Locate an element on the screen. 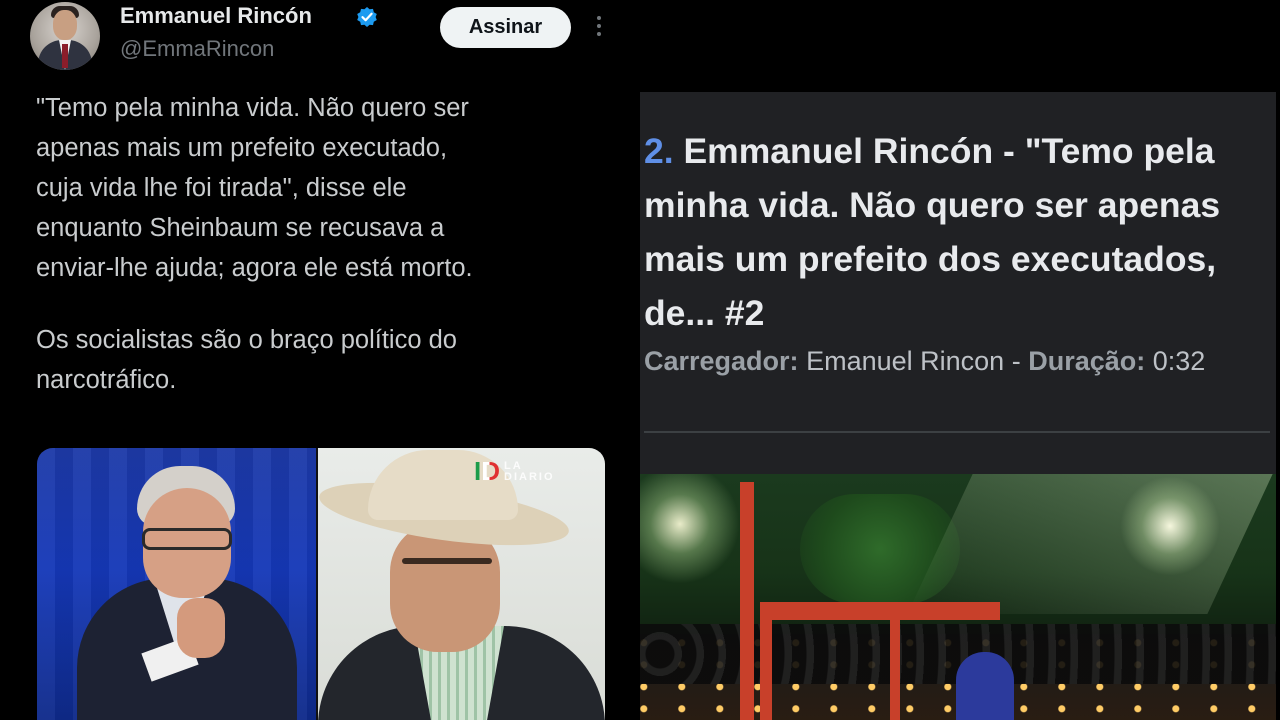 This screenshot has width=1280, height=720. verified-badge-icon is located at coordinates (367, 17).